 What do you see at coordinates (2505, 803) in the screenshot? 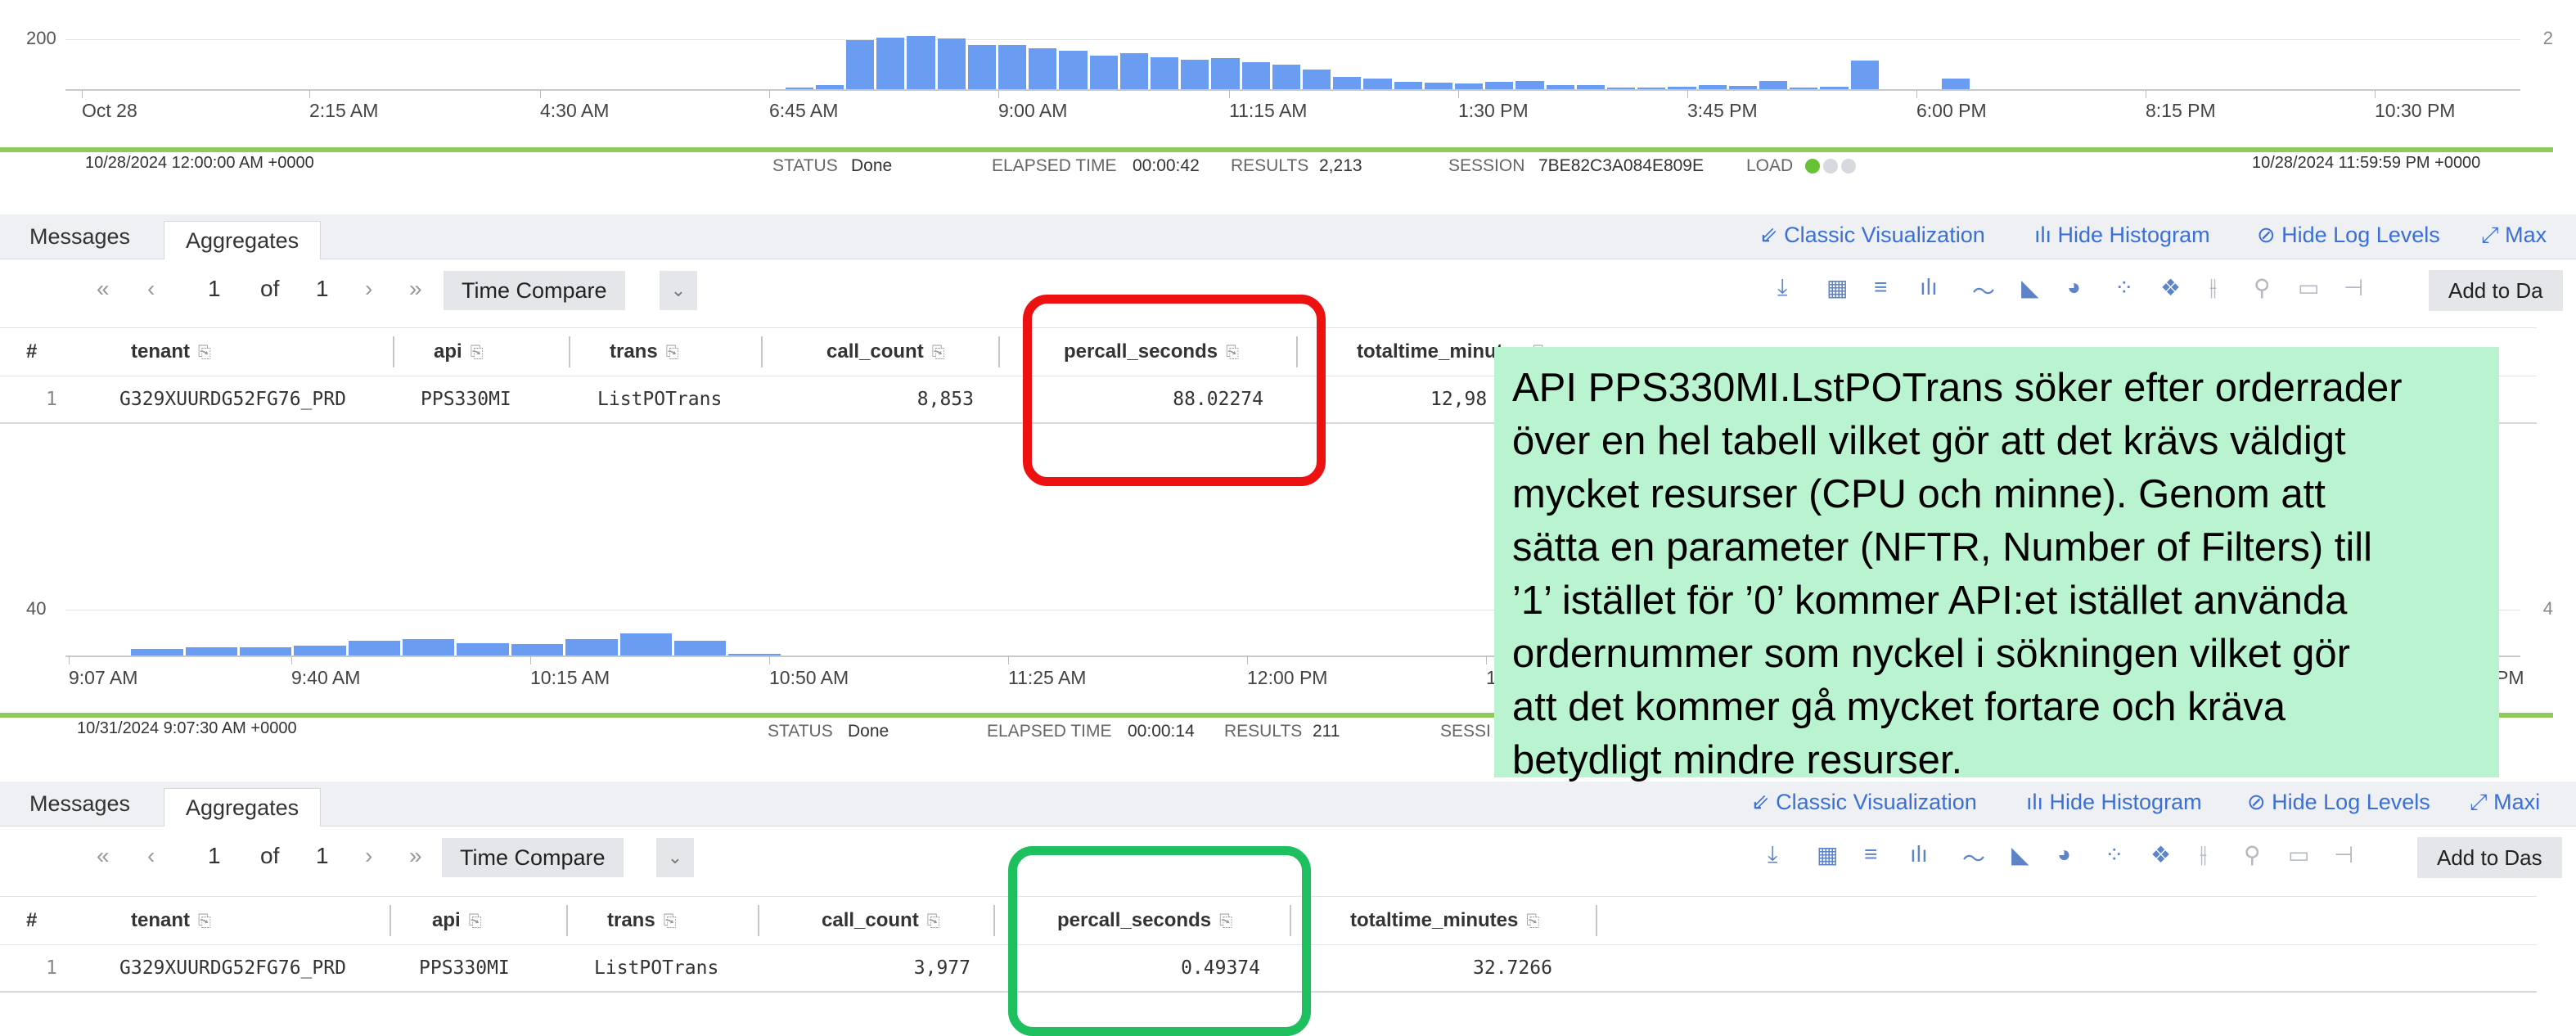
I see `maximize-link: ⤢ Maxi` at bounding box center [2505, 803].